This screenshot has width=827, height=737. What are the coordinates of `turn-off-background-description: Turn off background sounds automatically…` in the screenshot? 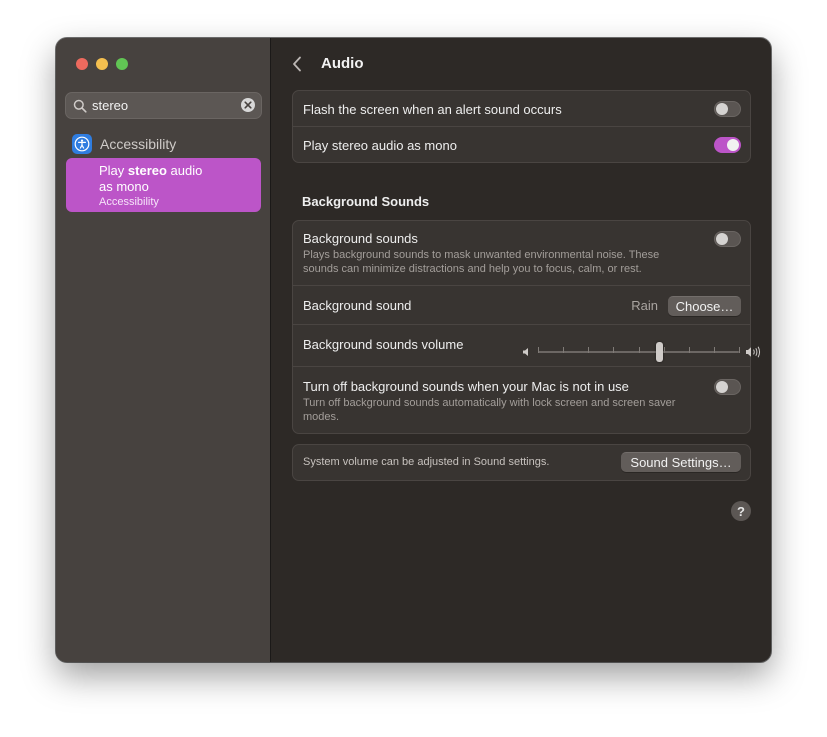 It's located at (489, 410).